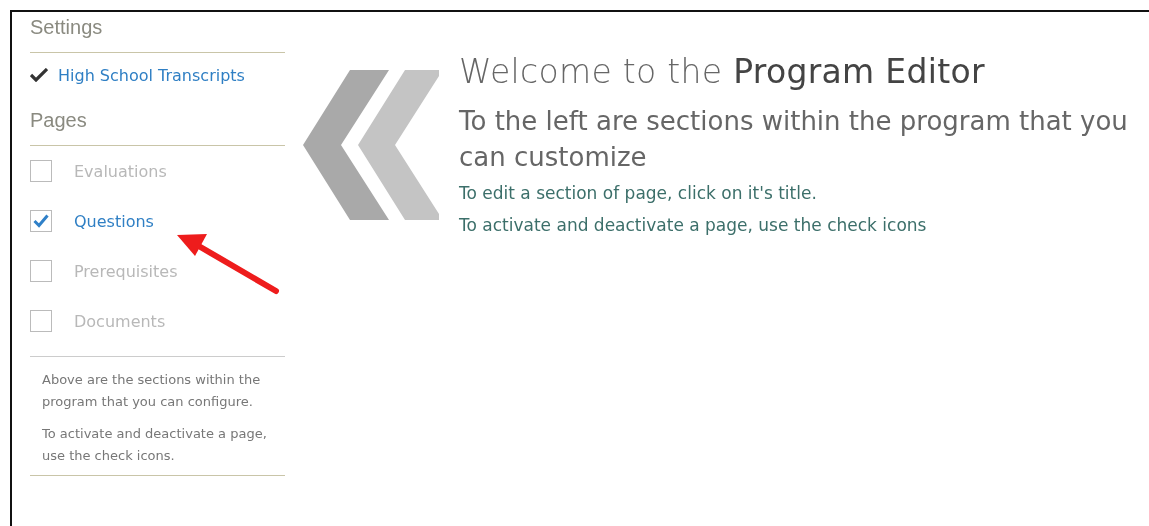  Describe the element at coordinates (155, 445) in the screenshot. I see `help-text: To activate and deactivate a page, use the check icons.` at that location.